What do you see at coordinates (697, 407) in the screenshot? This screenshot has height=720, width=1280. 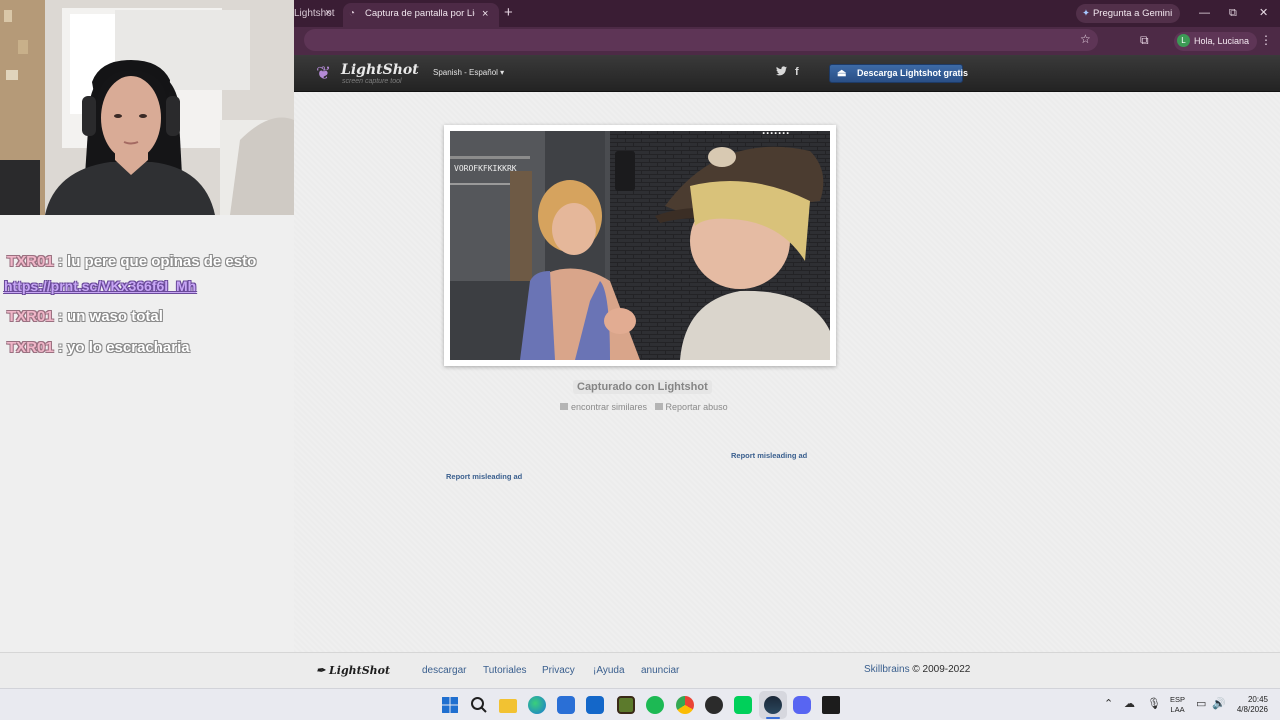 I see `report-abuse-link: Reportar abuso` at bounding box center [697, 407].